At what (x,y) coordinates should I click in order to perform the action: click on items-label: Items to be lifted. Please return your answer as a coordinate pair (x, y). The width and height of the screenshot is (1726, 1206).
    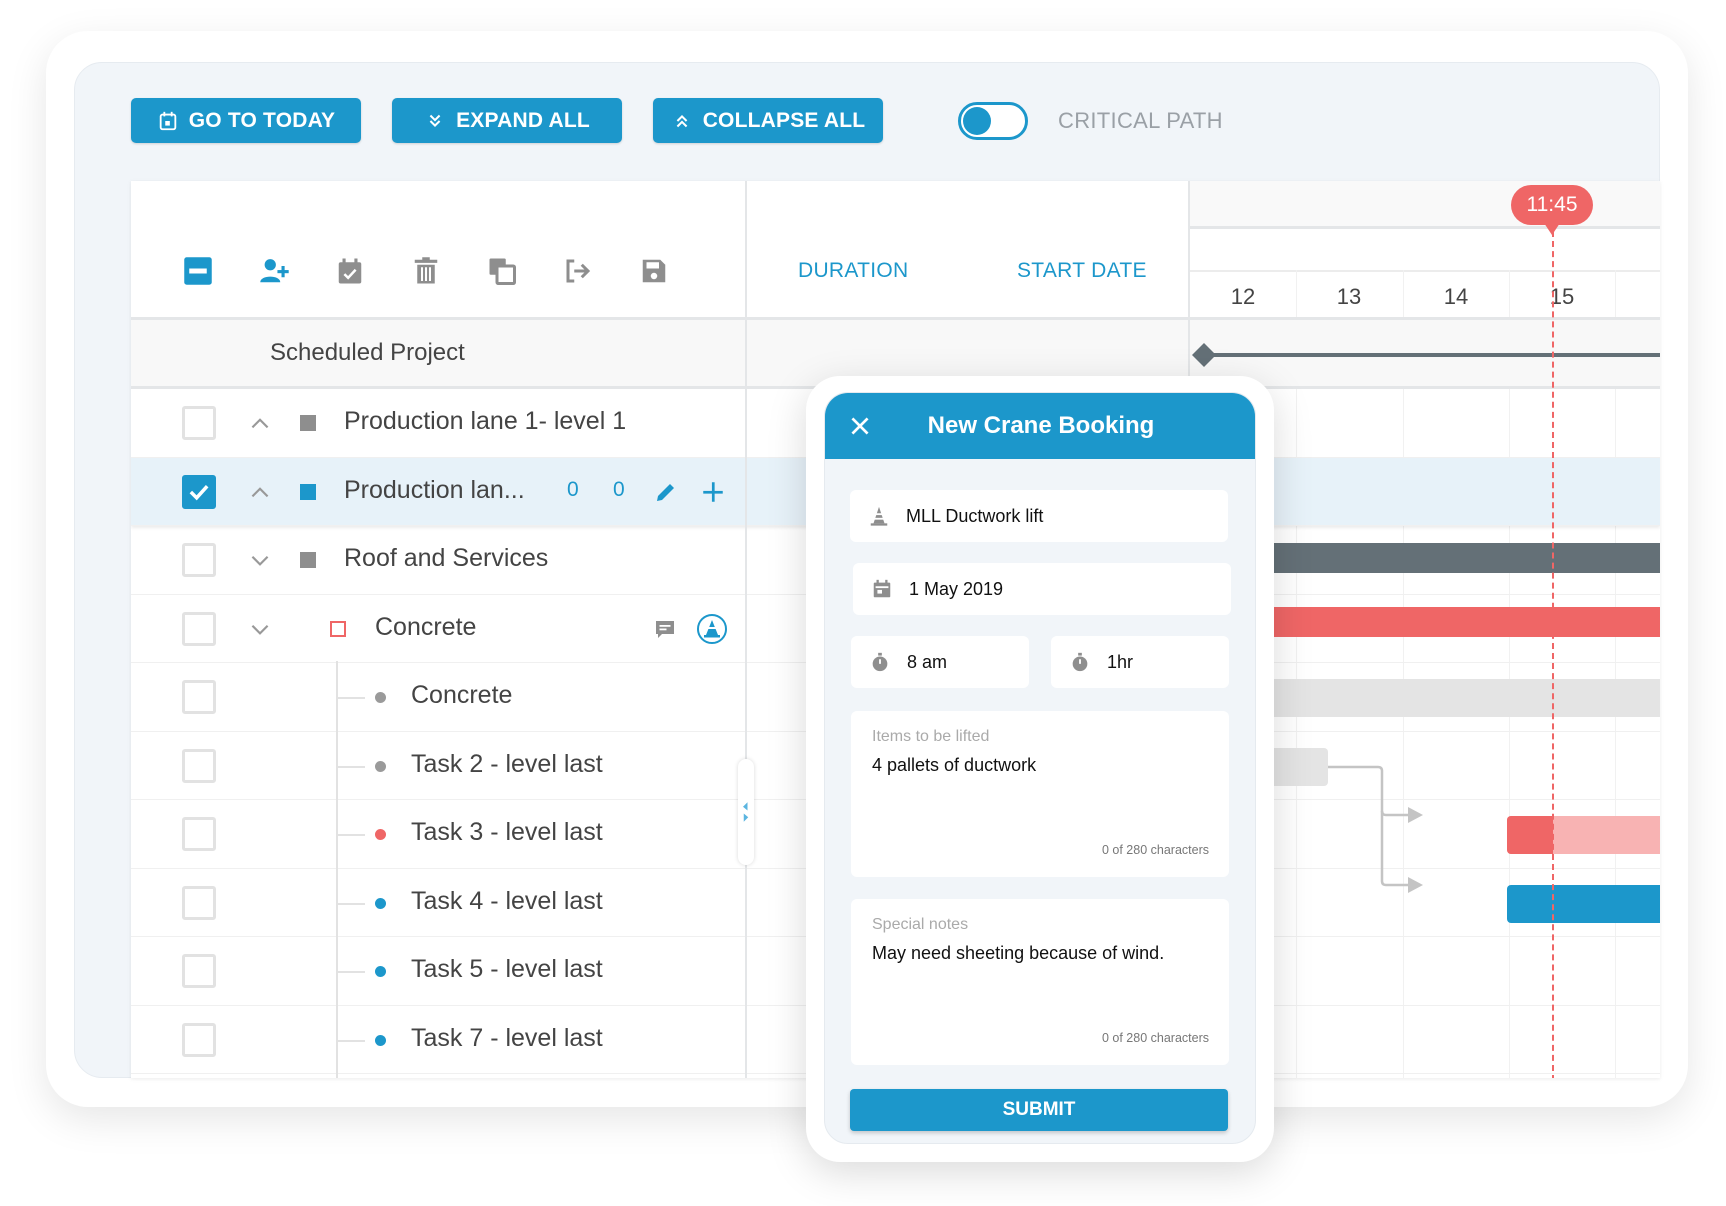
    Looking at the image, I should click on (931, 736).